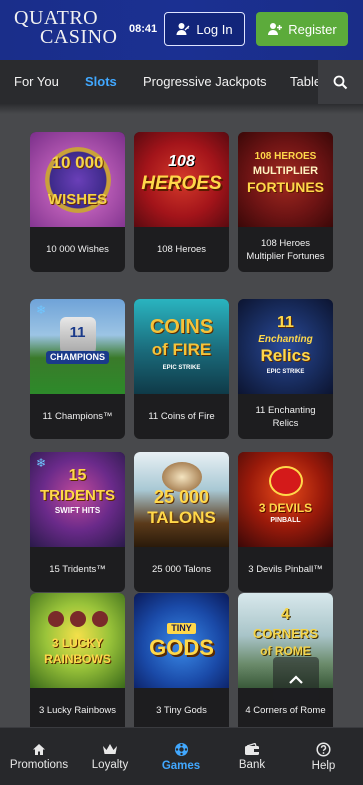 Image resolution: width=363 pixels, height=785 pixels. I want to click on game-thumbnail: 11 Enchanting Relics EPIC STRIKE, so click(285, 346).